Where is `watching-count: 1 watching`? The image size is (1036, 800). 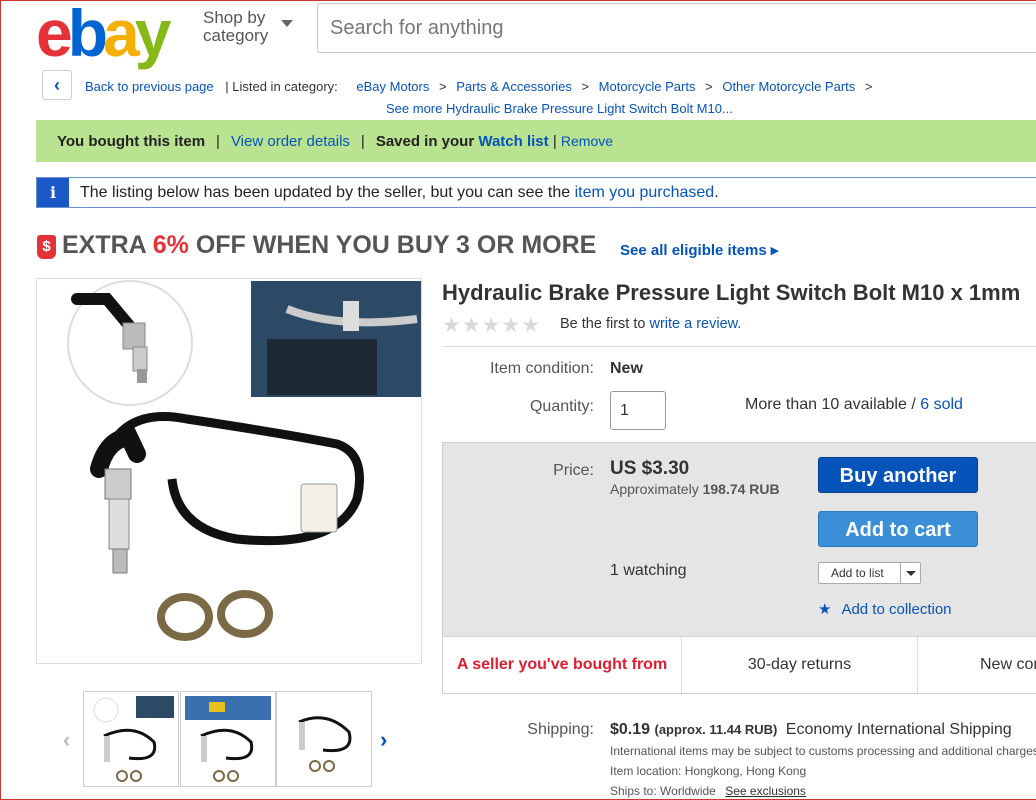
watching-count: 1 watching is located at coordinates (648, 570).